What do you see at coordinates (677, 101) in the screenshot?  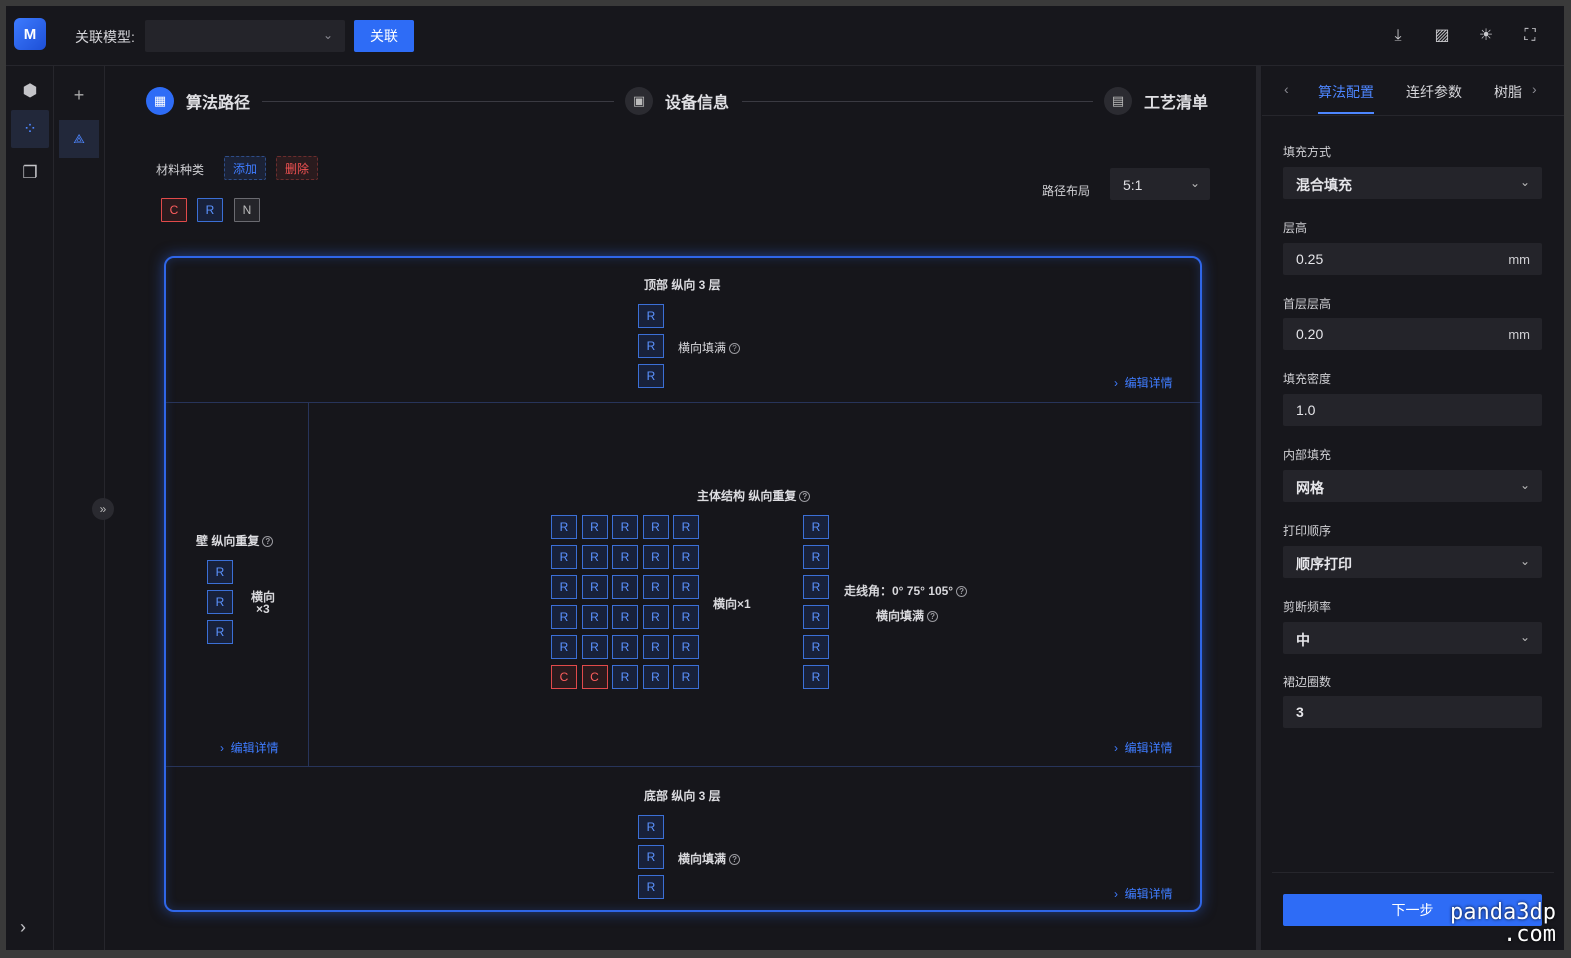 I see `step-device-info: ▣ 设备信息` at bounding box center [677, 101].